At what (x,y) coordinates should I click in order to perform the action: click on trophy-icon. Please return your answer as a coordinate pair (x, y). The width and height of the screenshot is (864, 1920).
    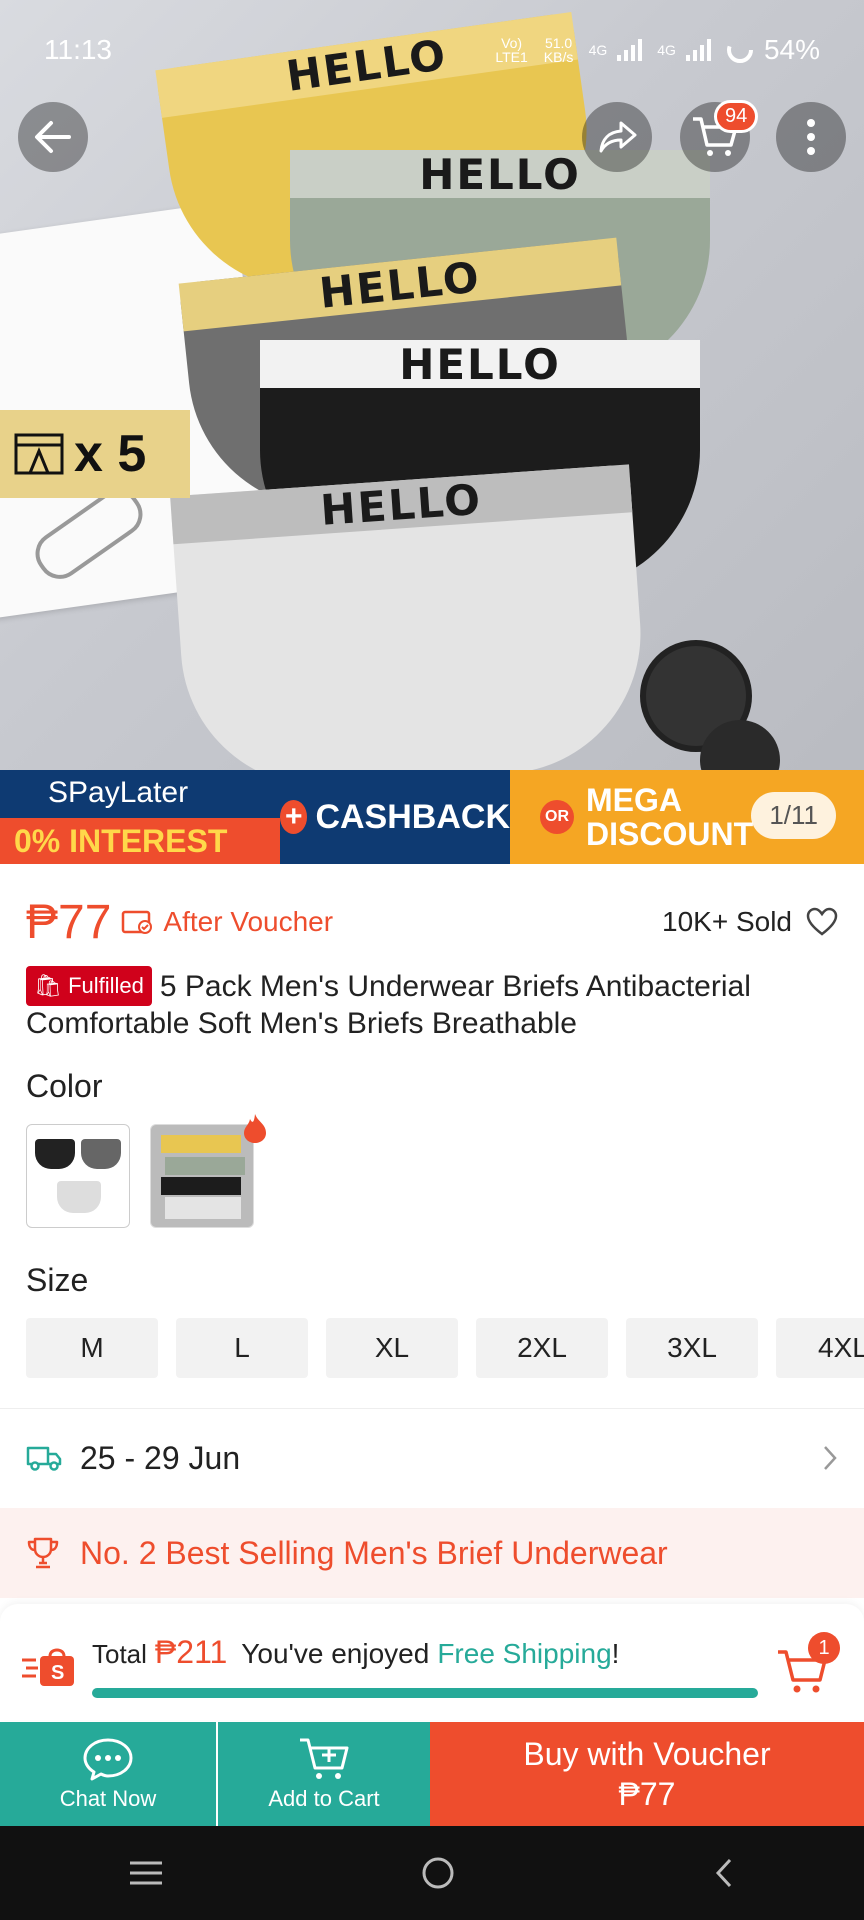
    Looking at the image, I should click on (43, 1553).